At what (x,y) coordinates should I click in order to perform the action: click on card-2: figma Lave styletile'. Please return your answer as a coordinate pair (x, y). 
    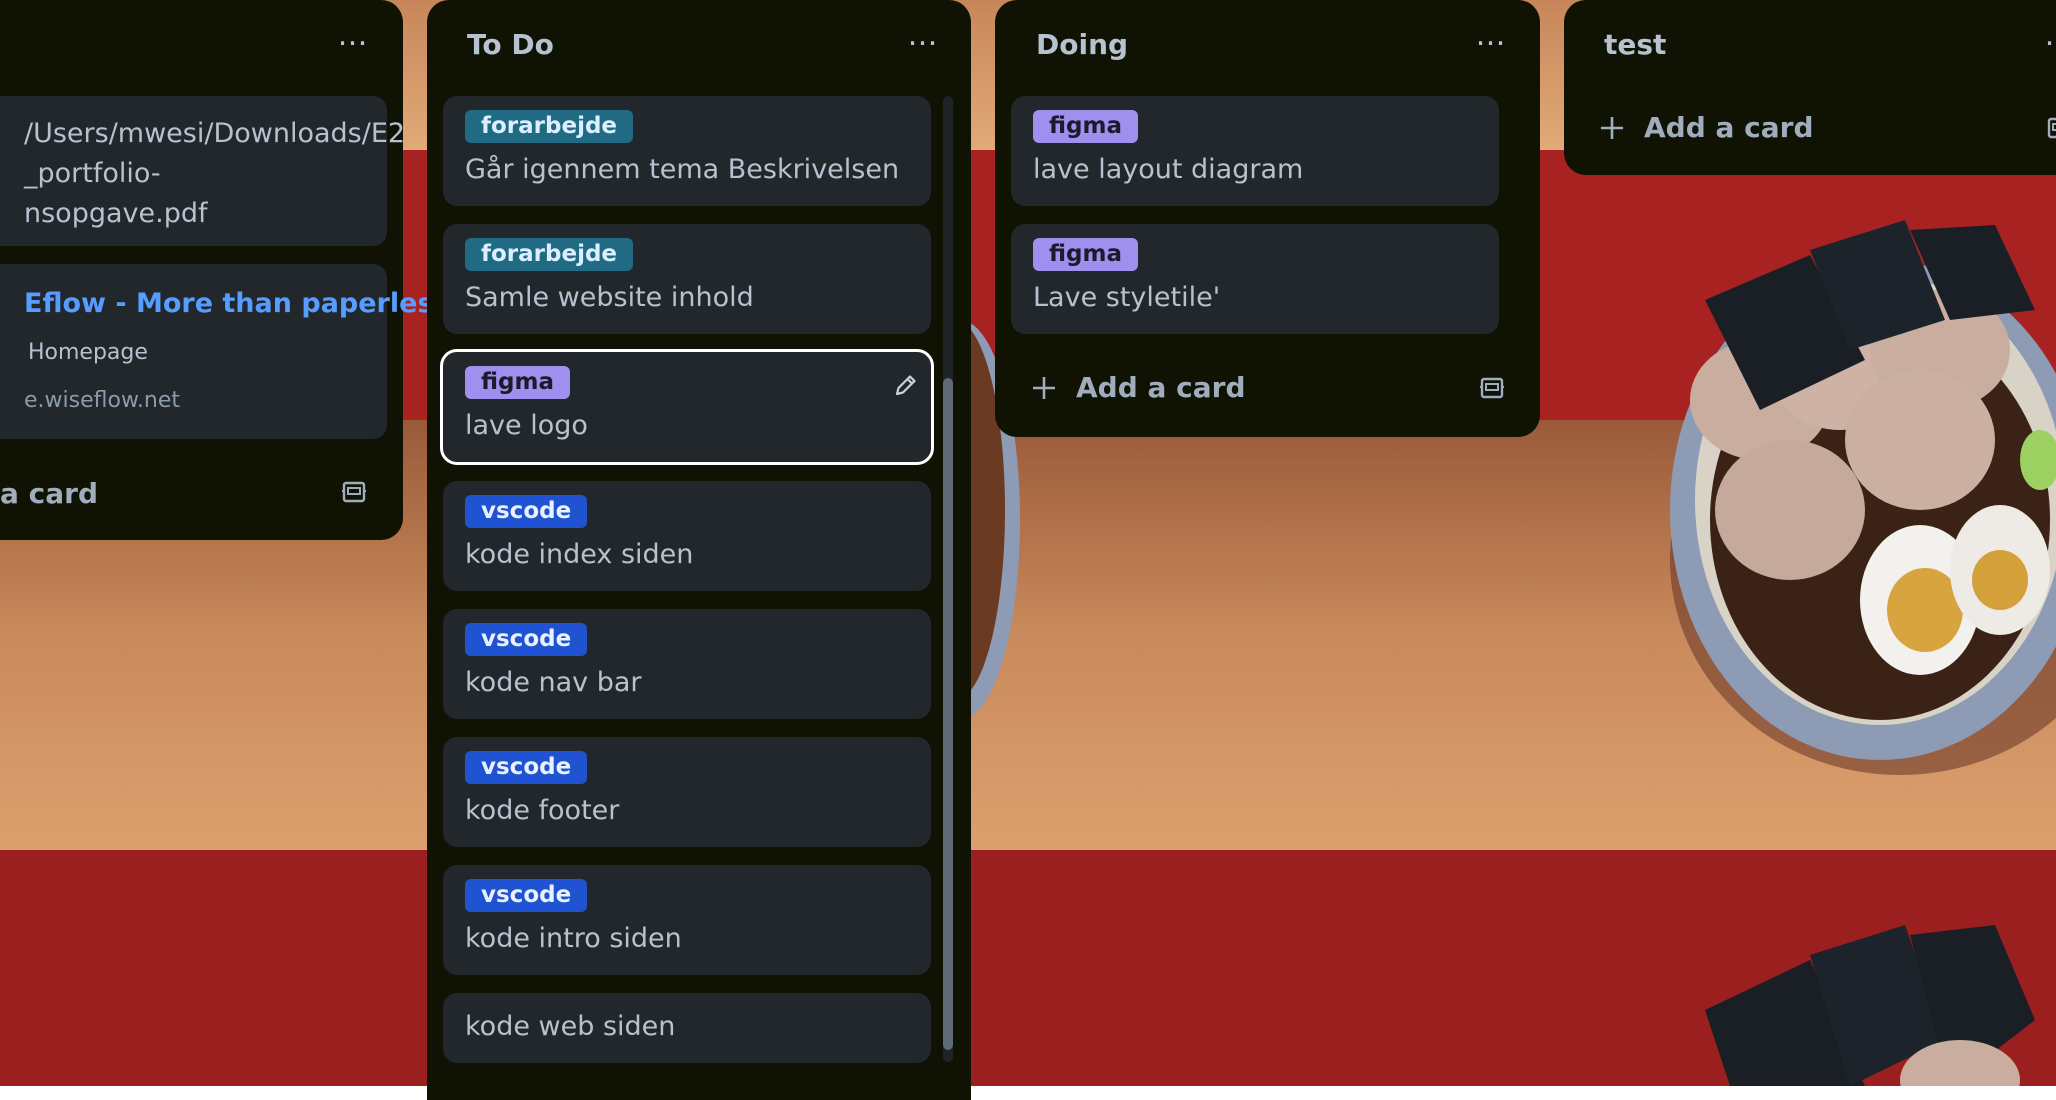
    Looking at the image, I should click on (1255, 279).